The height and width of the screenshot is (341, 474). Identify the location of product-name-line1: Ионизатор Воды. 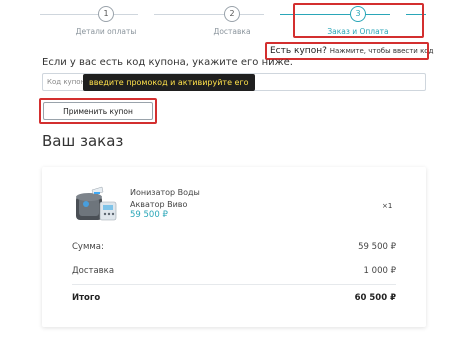
(165, 192).